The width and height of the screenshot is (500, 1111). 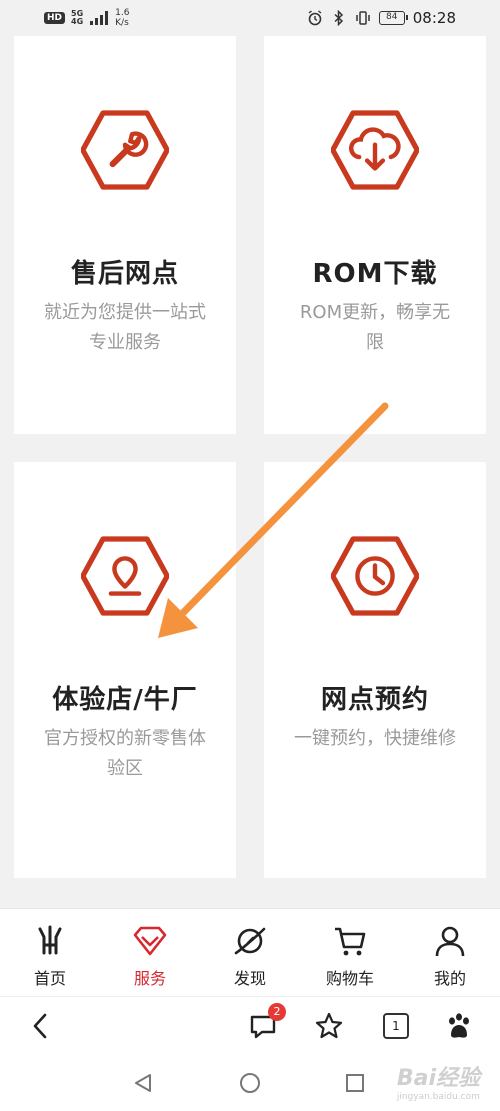 What do you see at coordinates (329, 1026) in the screenshot?
I see `star-icon` at bounding box center [329, 1026].